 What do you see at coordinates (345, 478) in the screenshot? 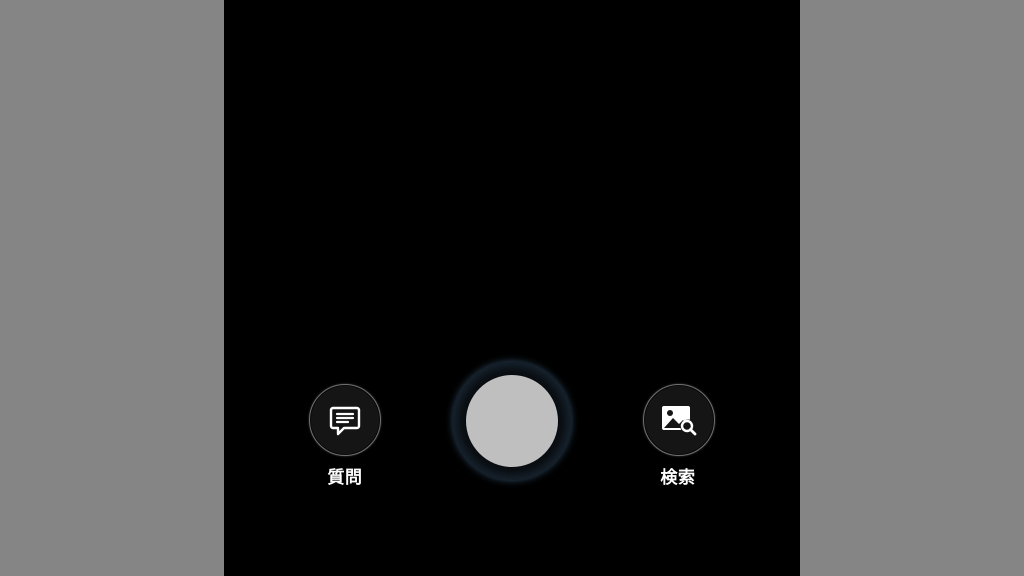
I see `ask-label: 質問` at bounding box center [345, 478].